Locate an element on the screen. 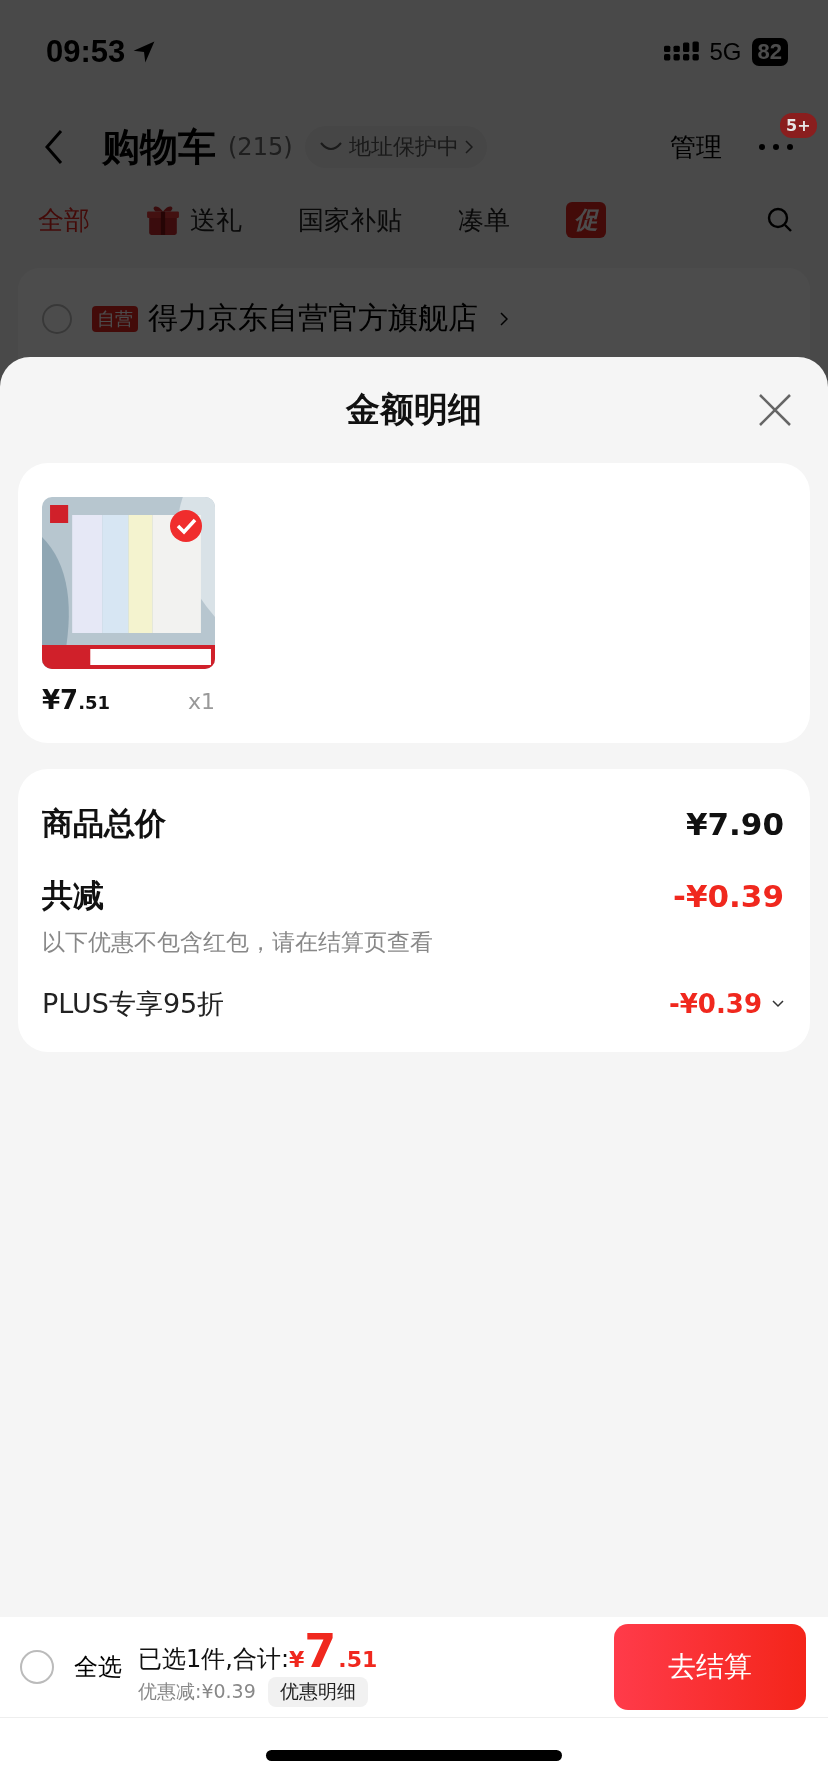 Image resolution: width=828 pixels, height=1792 pixels. total-reduction-label: 共减 is located at coordinates (73, 895).